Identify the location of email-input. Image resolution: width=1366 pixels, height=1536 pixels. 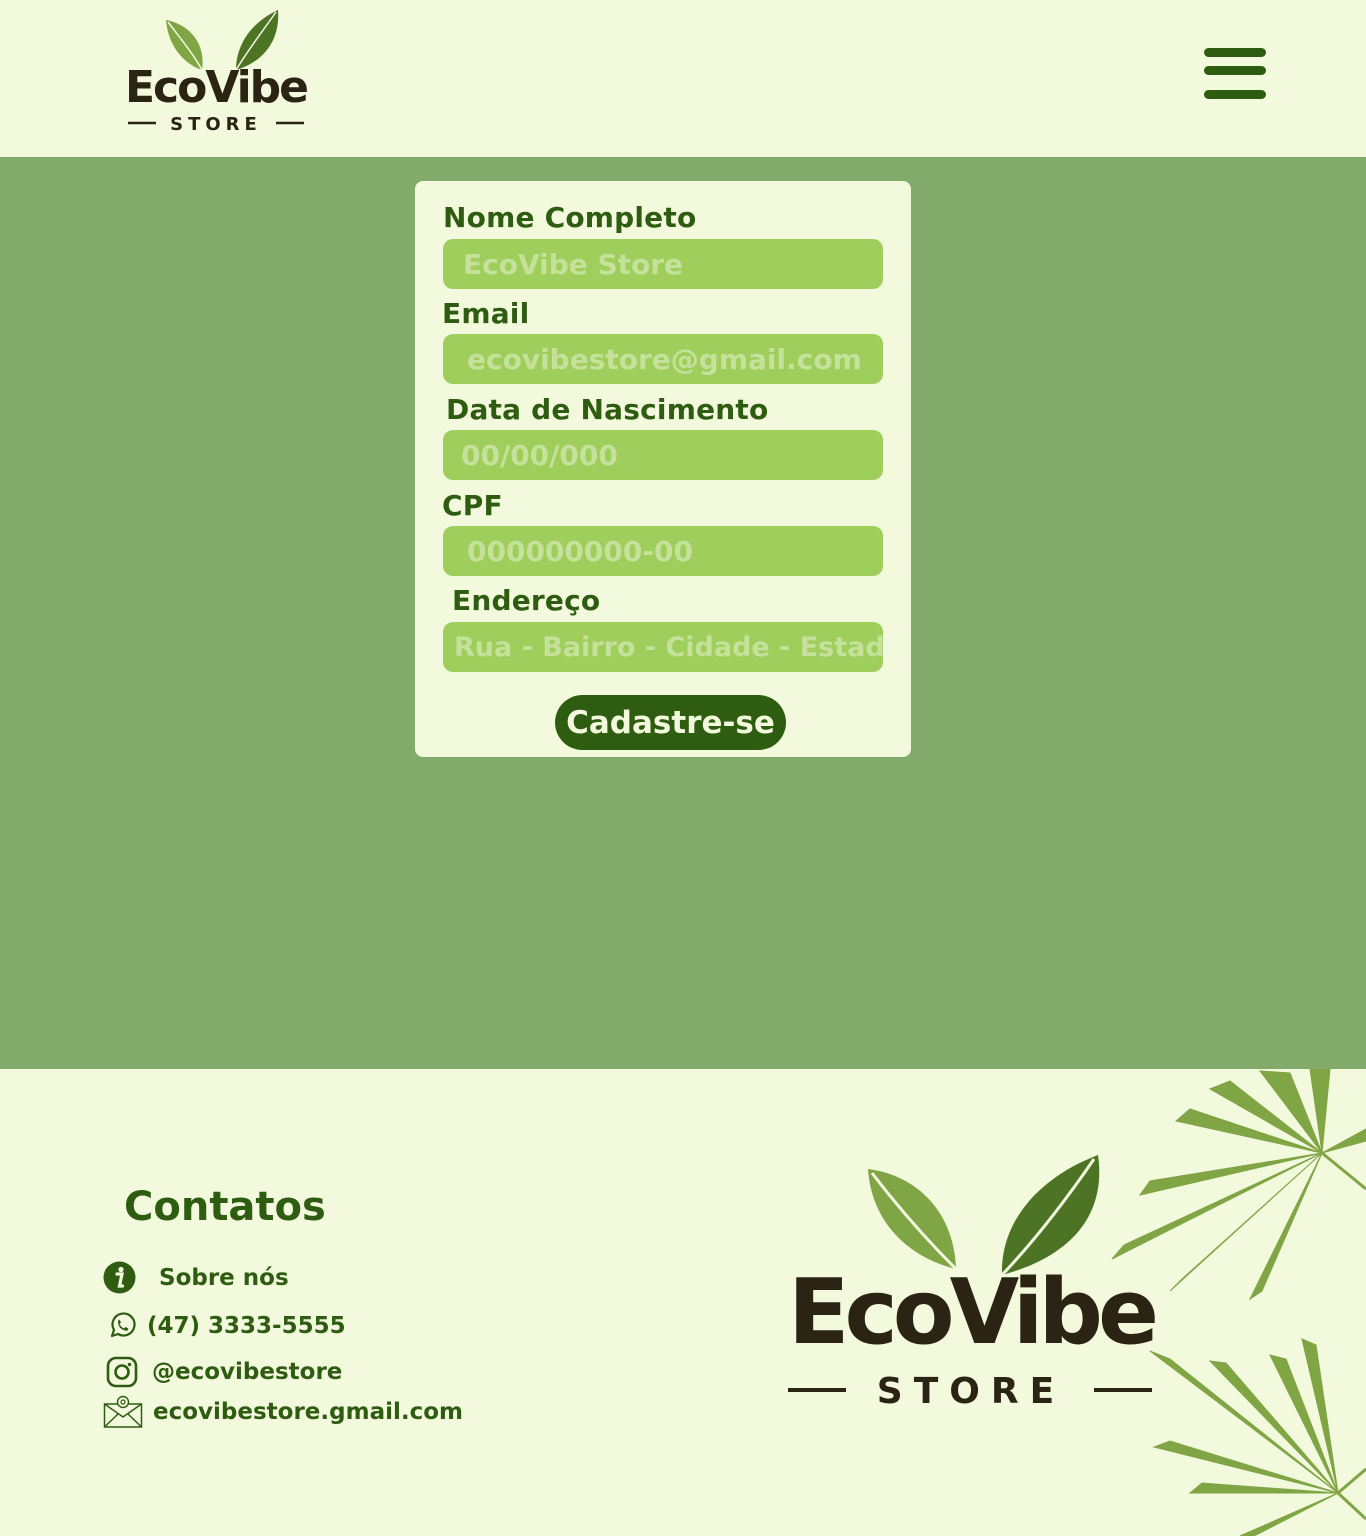
(663, 359).